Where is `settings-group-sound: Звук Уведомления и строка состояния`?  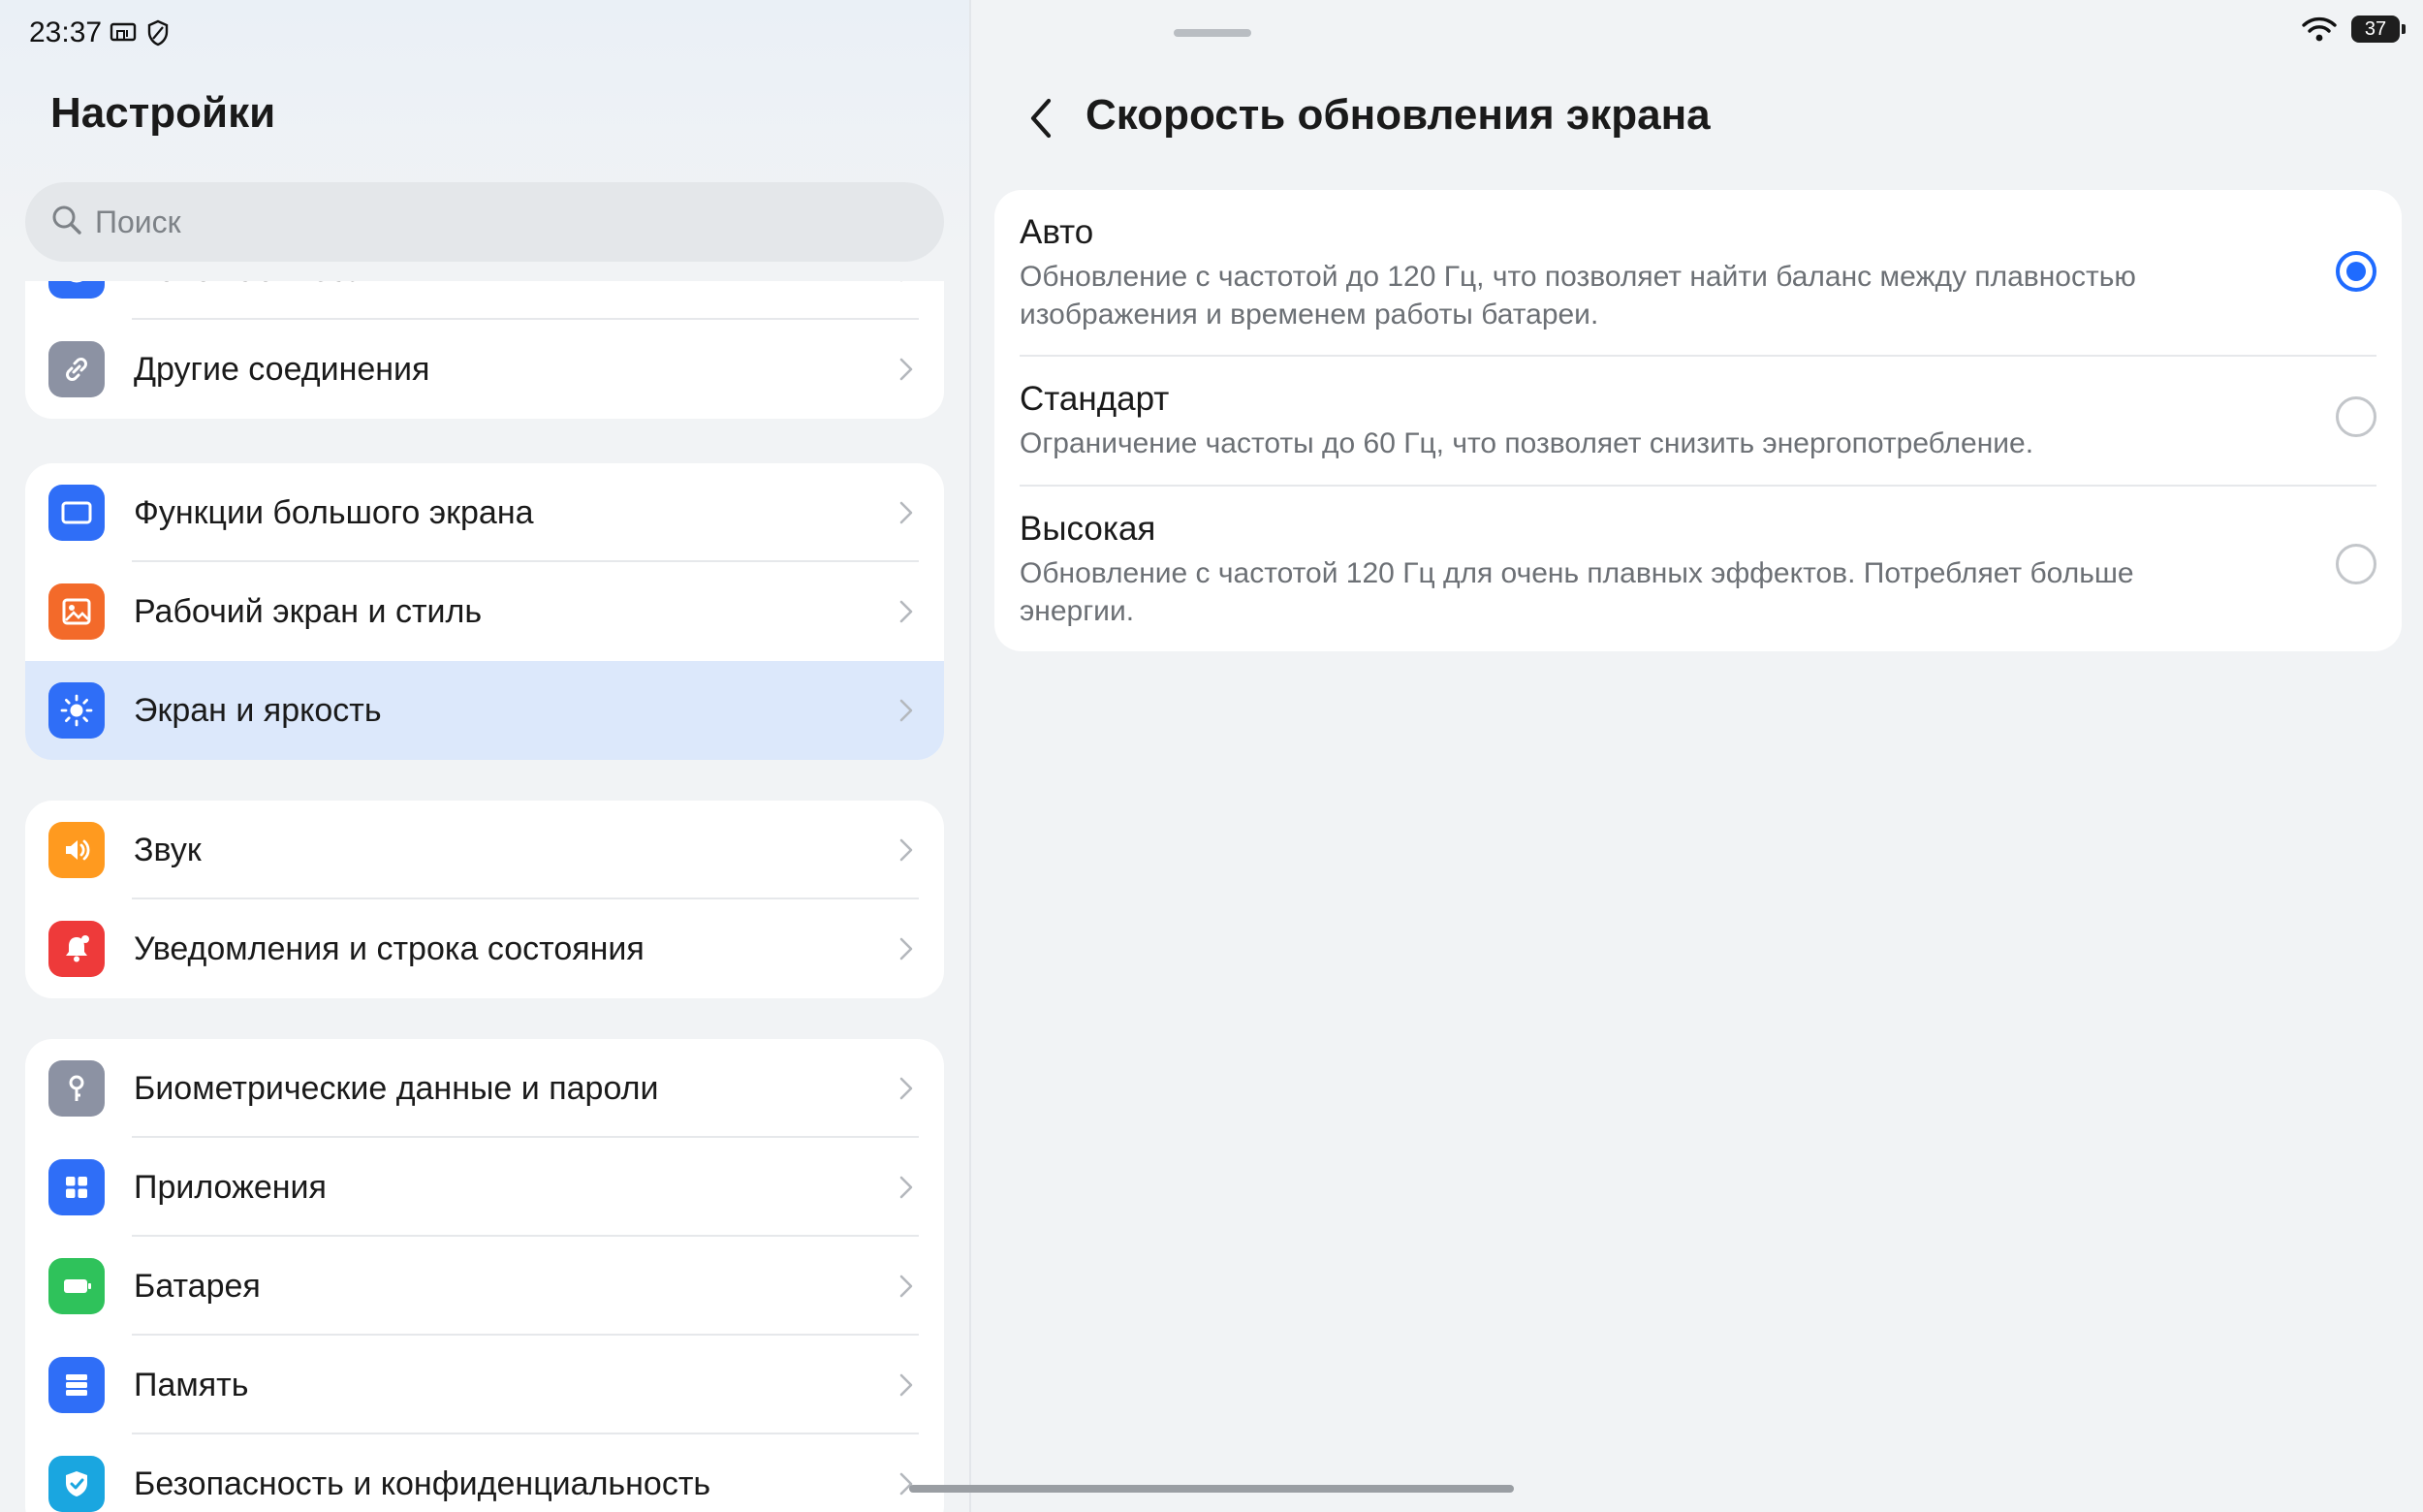 settings-group-sound: Звук Уведомления и строка состояния is located at coordinates (484, 900).